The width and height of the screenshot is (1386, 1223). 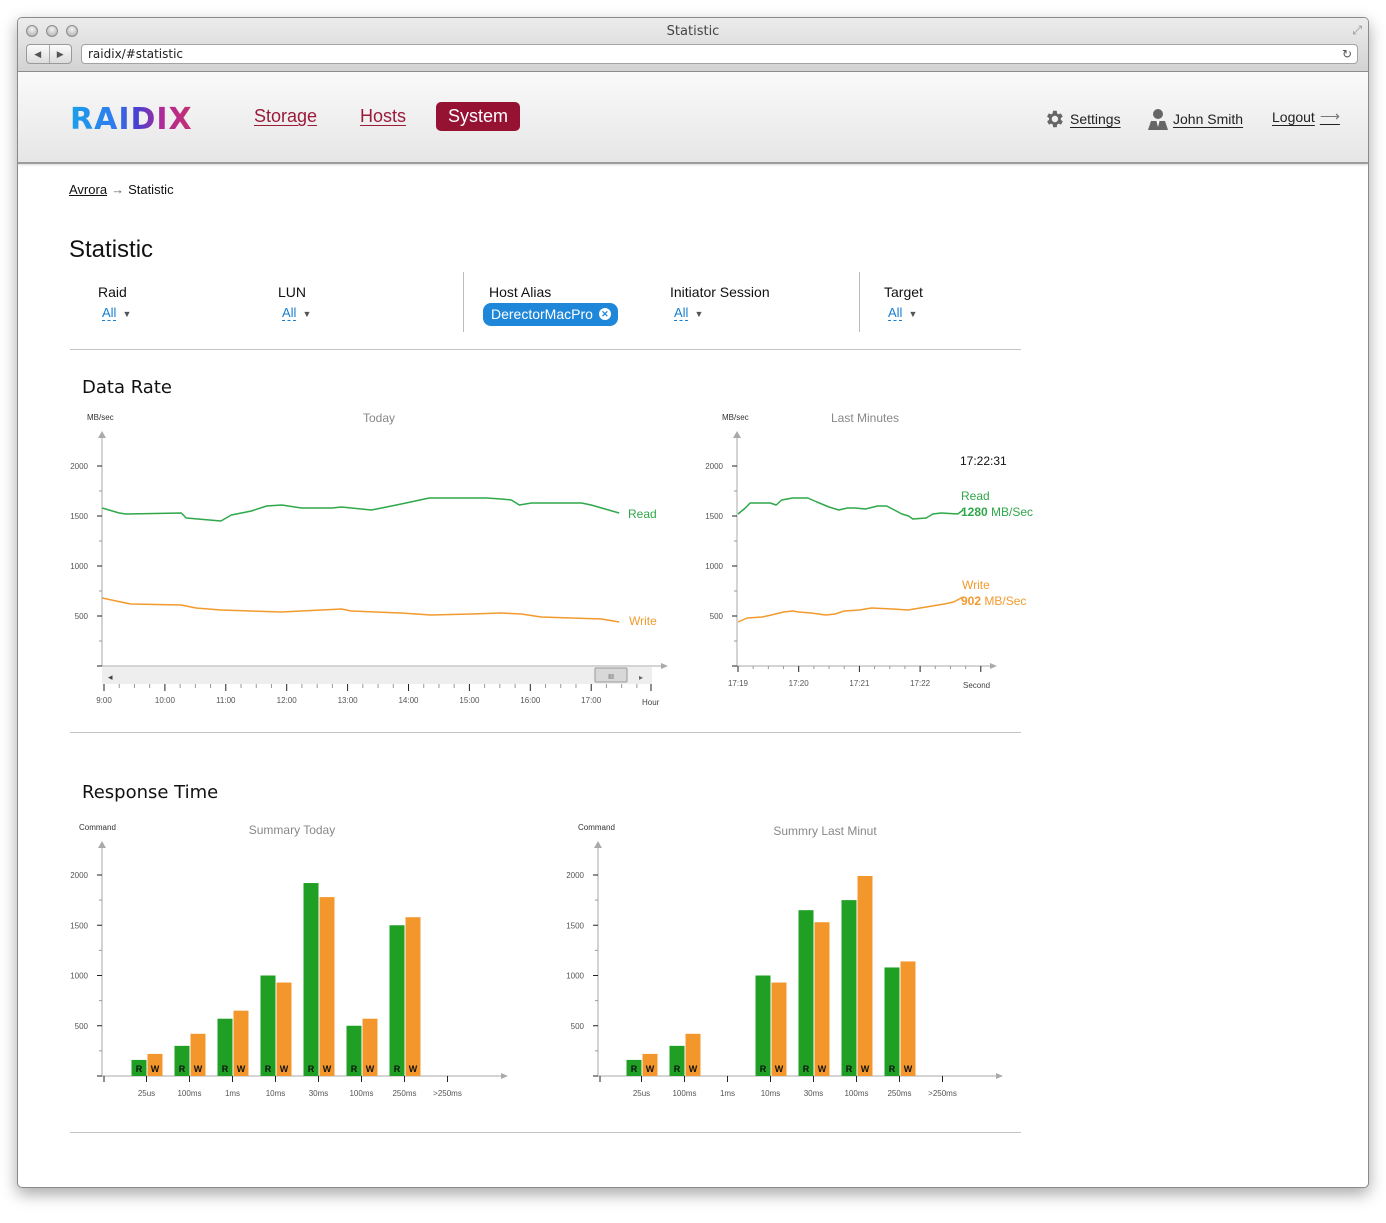 I want to click on x-tick-label: 17:20, so click(x=799, y=683).